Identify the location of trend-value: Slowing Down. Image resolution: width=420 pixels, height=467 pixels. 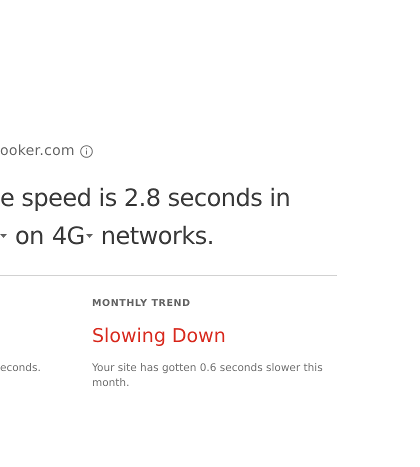
(159, 337).